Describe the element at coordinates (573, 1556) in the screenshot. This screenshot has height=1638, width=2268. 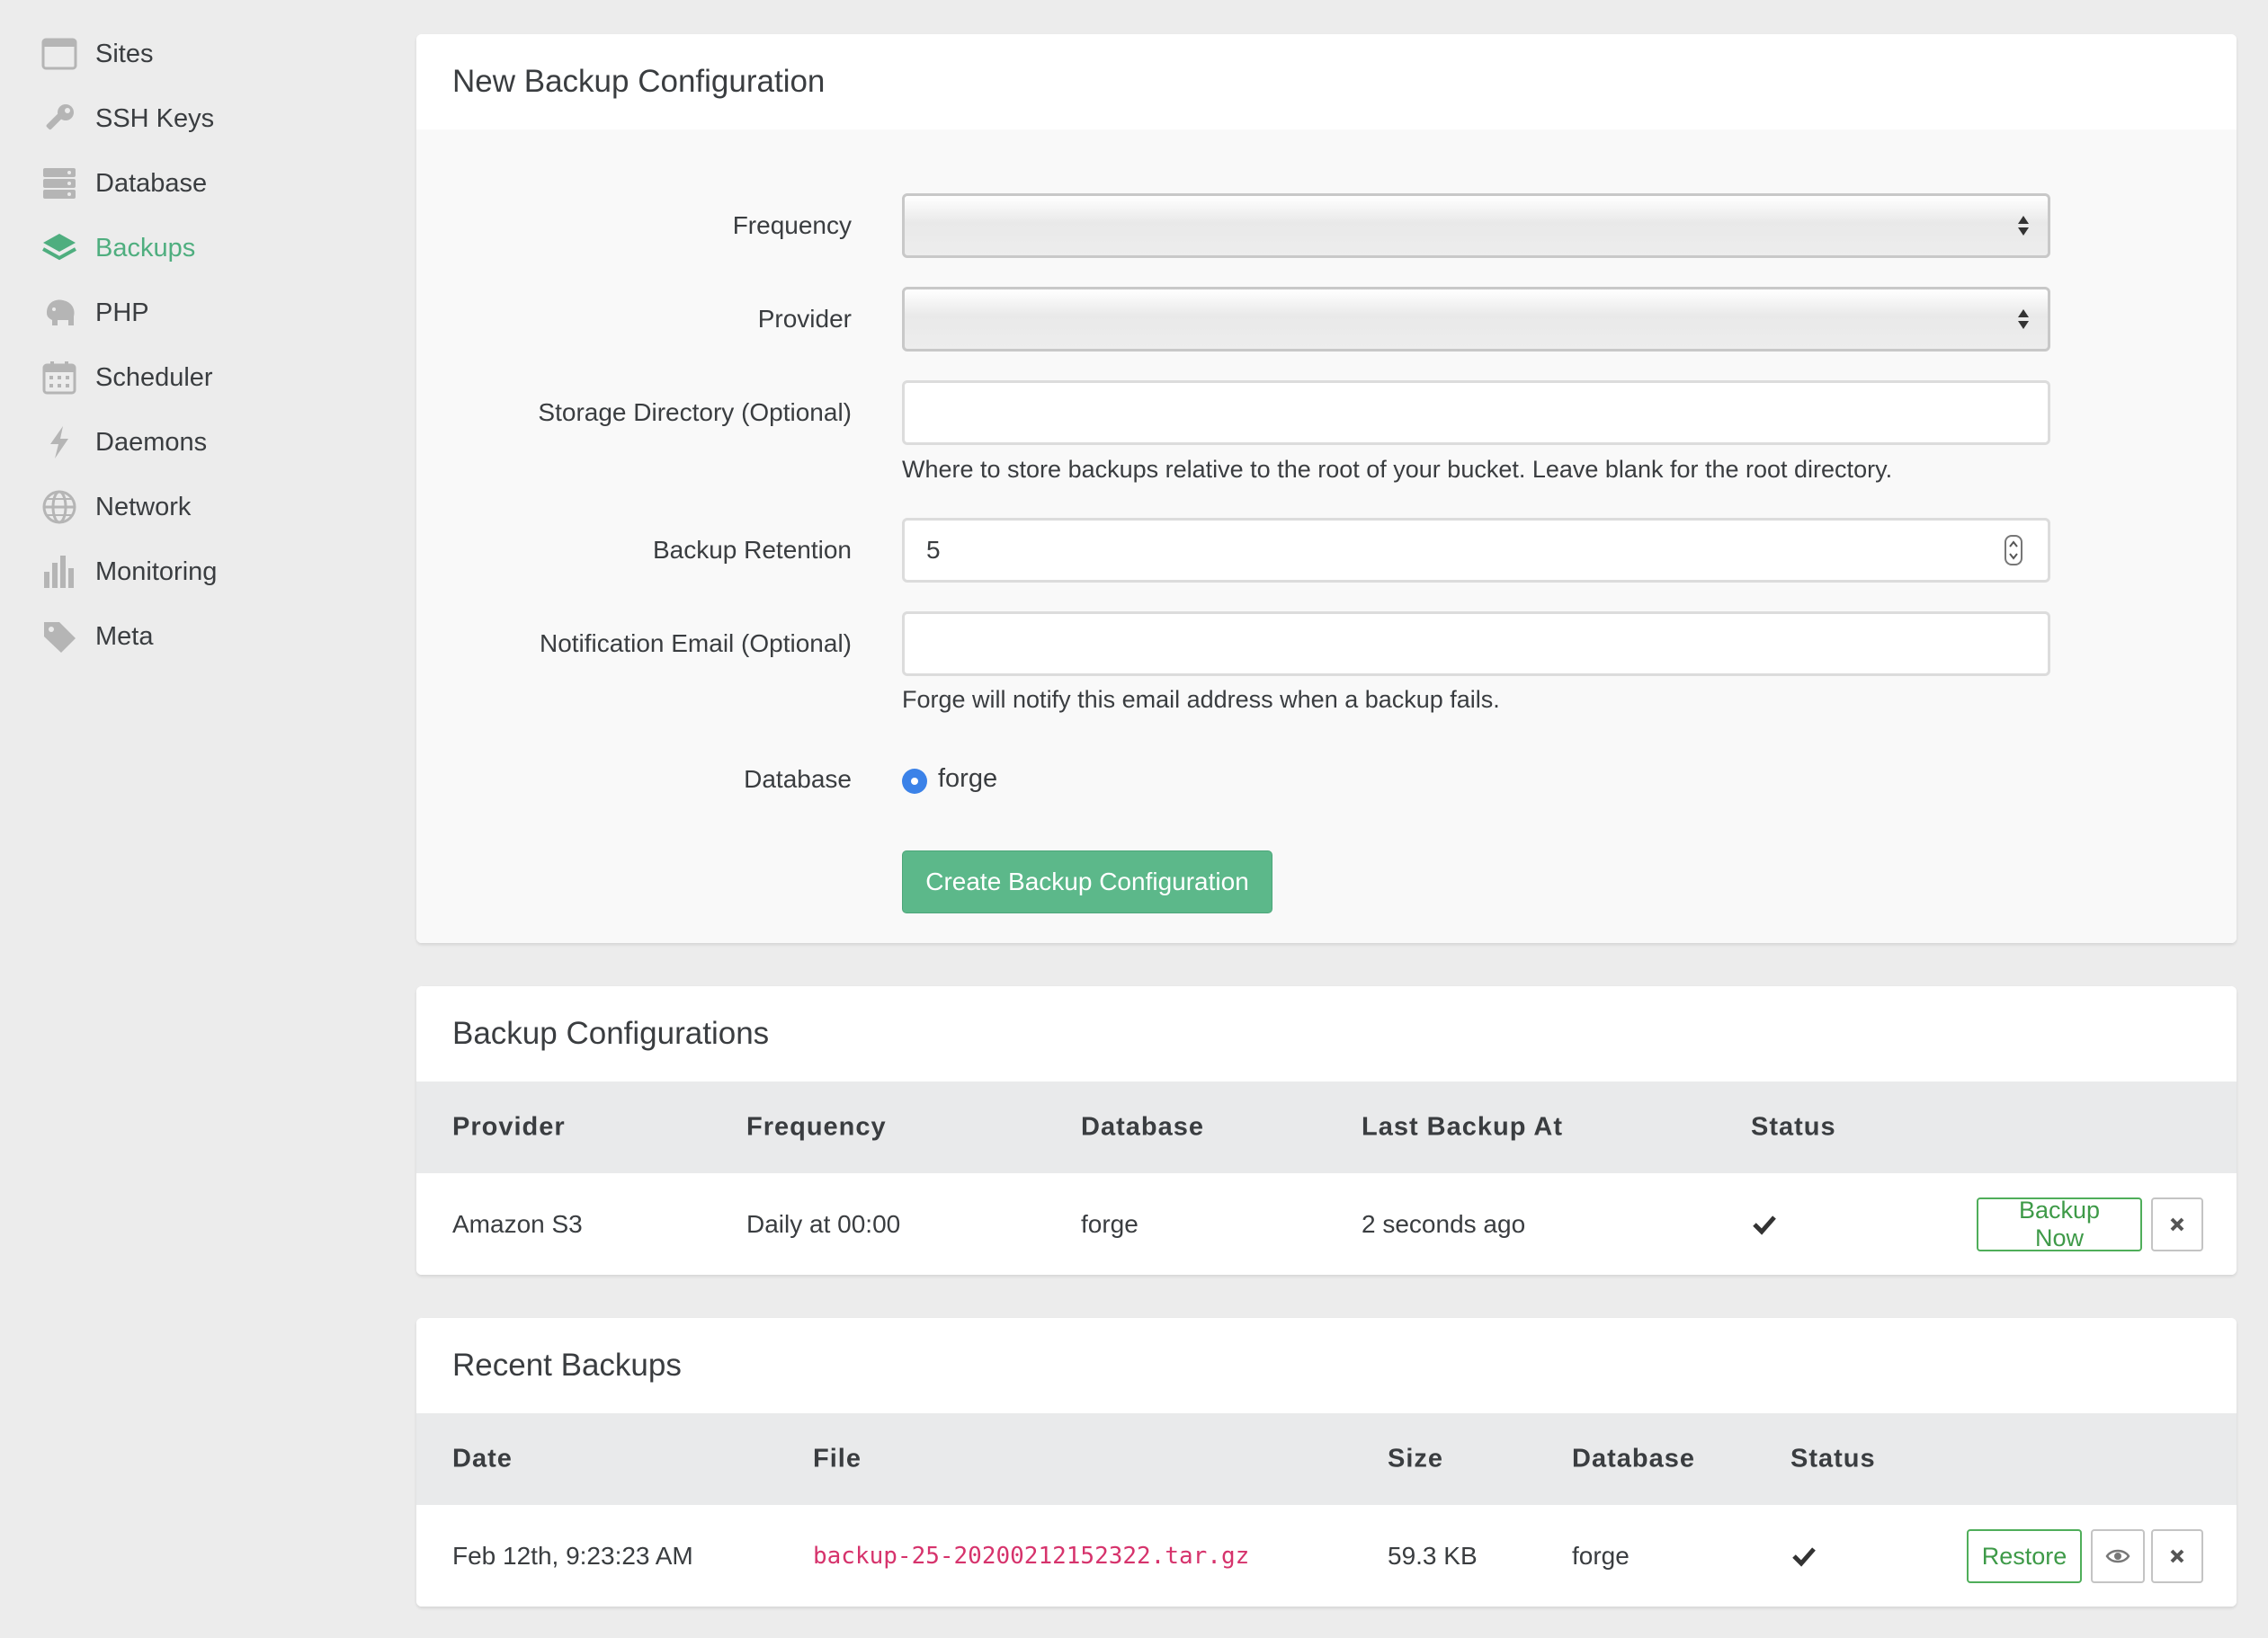
I see `cell-date: Feb 12th, 9:23:23 AM` at that location.